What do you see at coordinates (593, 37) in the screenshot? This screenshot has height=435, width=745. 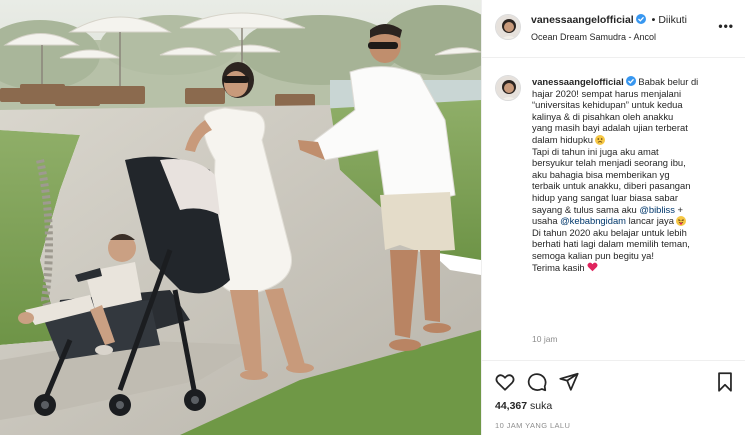 I see `location-link: Ocean Dream Samudra - Ancol` at bounding box center [593, 37].